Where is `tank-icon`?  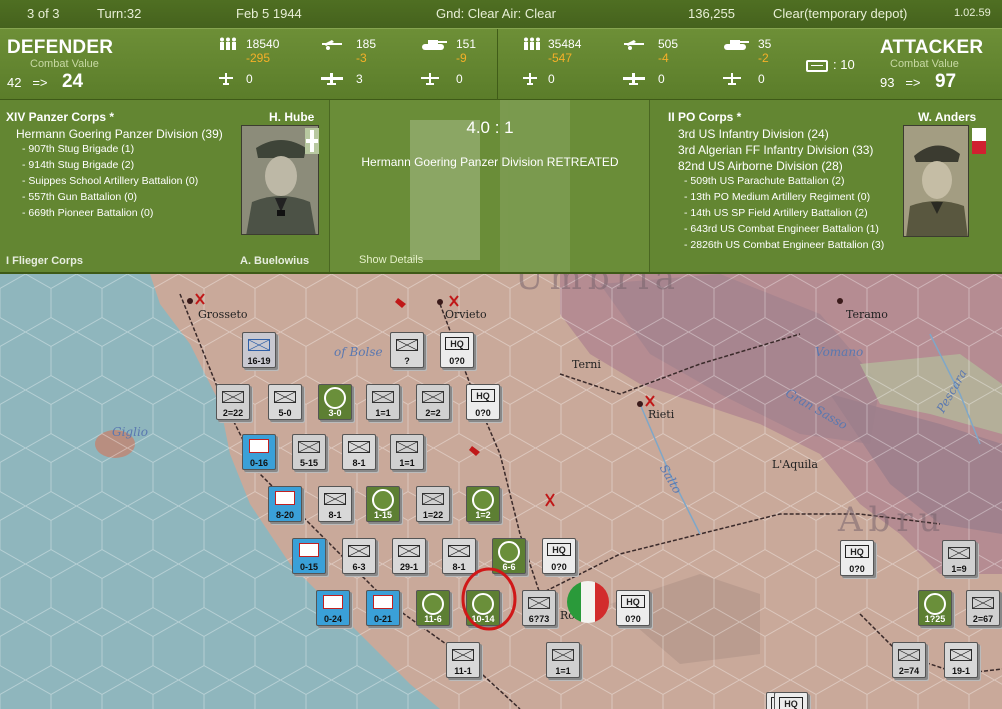 tank-icon is located at coordinates (736, 45).